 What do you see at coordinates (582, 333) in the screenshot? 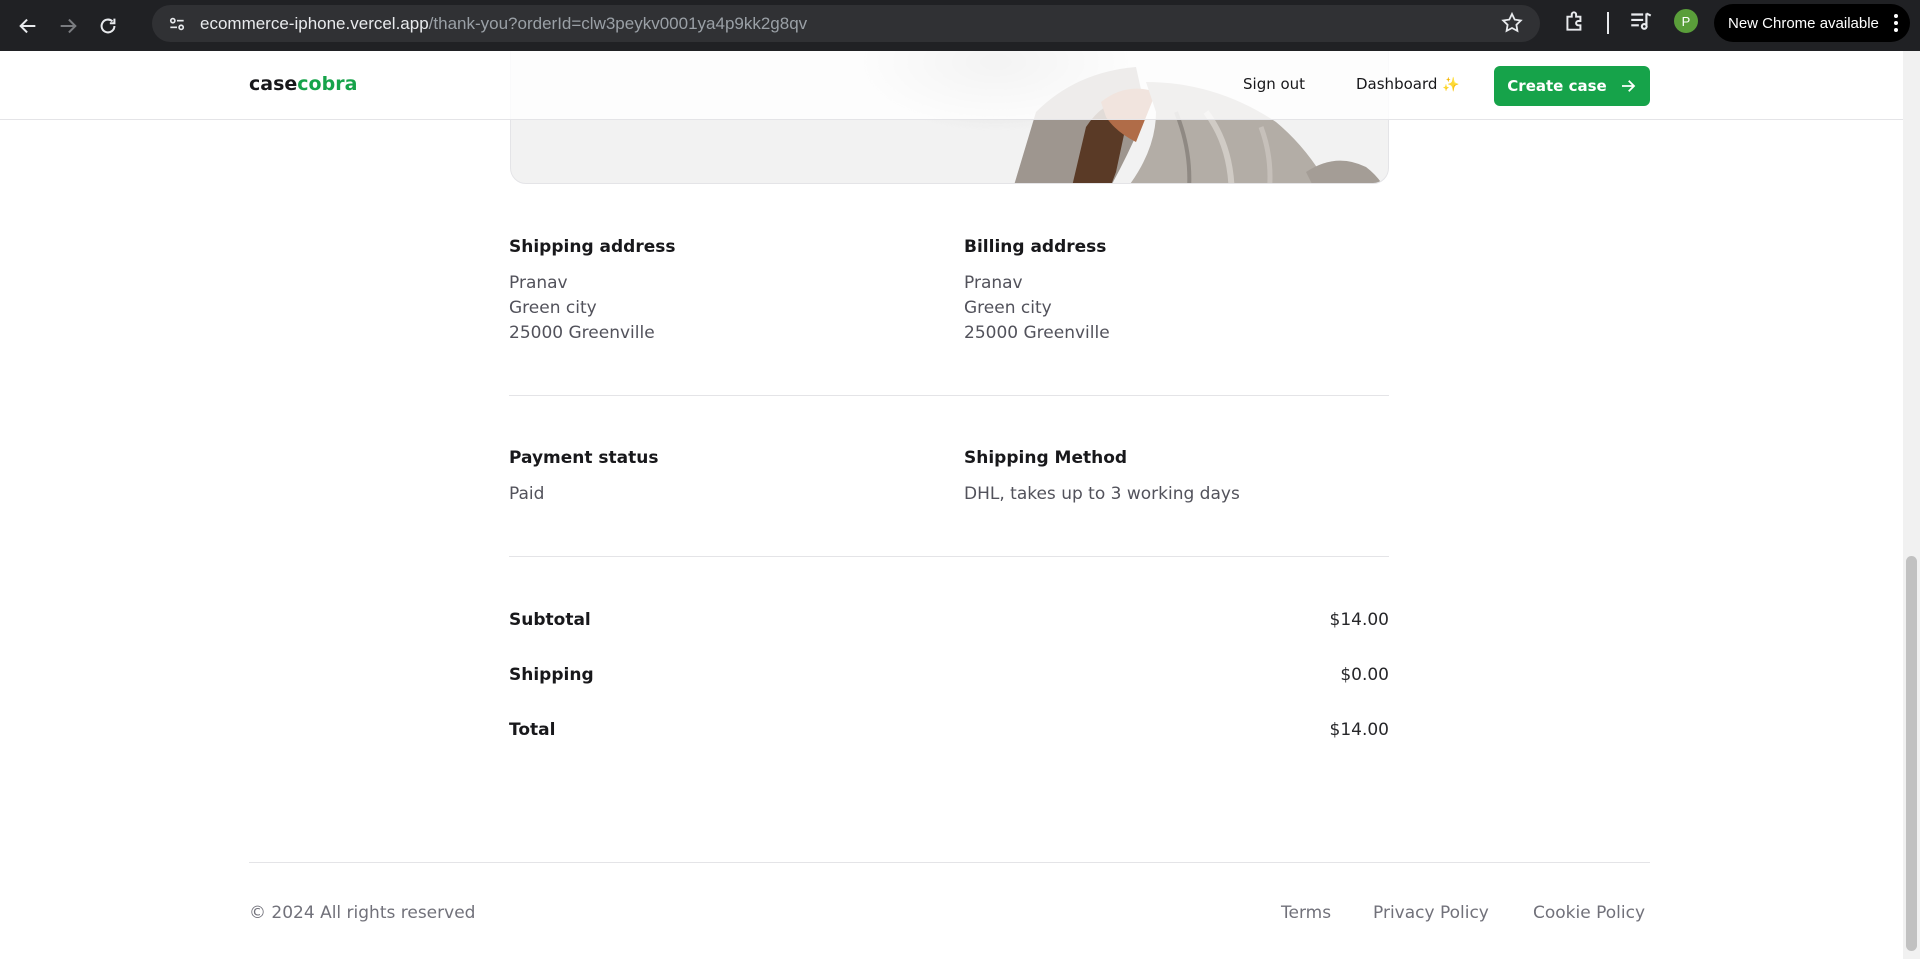
I see `shipping-zip: 25000 Greenville` at bounding box center [582, 333].